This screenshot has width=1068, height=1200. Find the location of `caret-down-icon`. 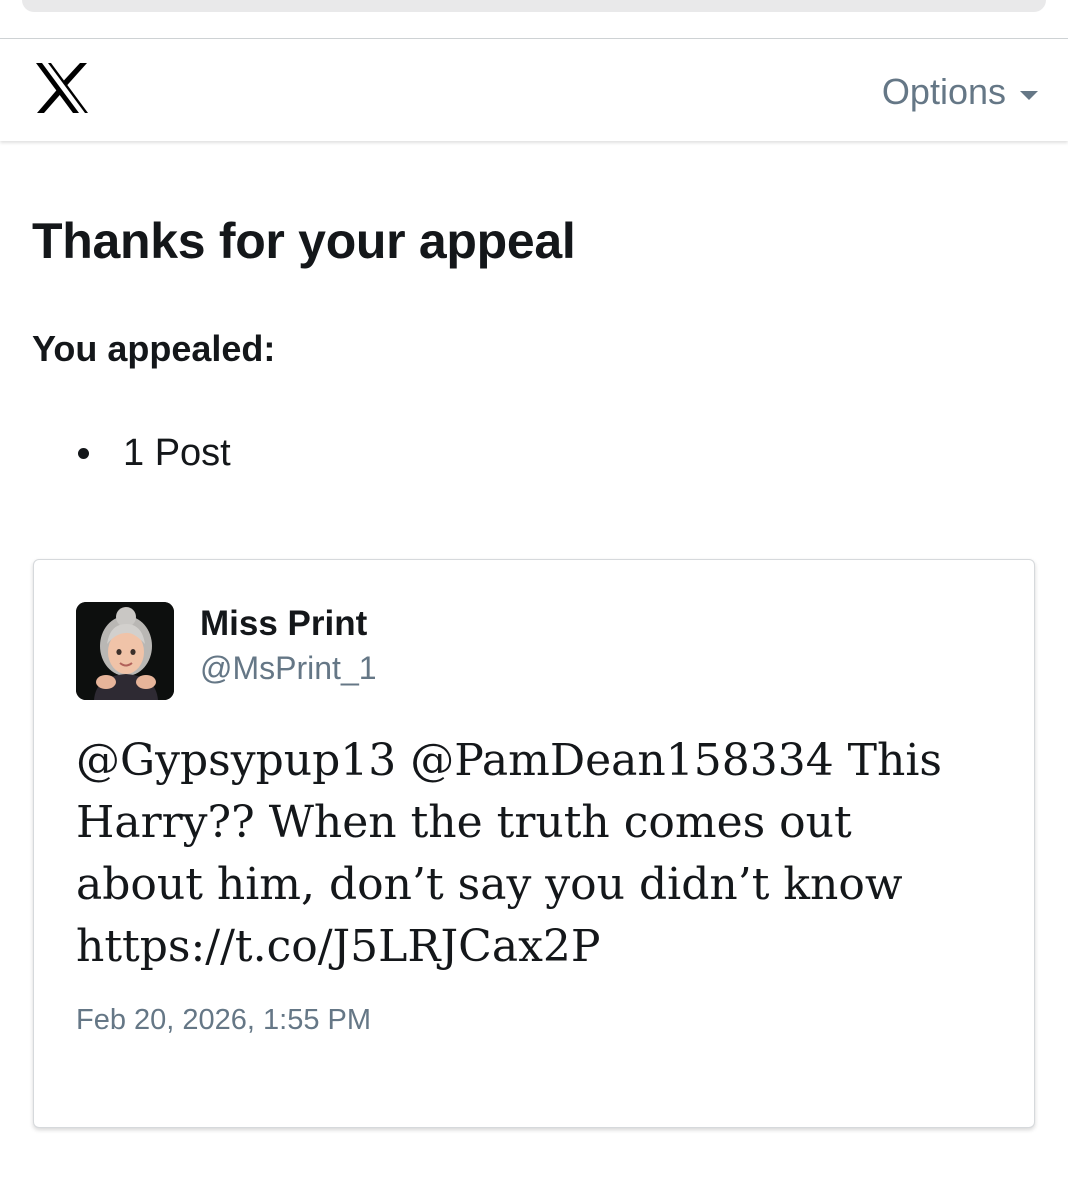

caret-down-icon is located at coordinates (1029, 95).